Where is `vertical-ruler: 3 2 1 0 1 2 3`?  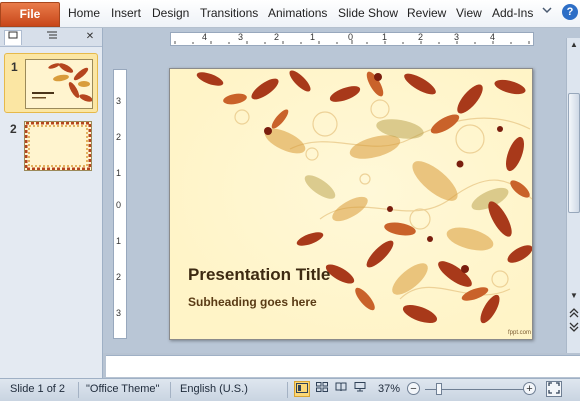 vertical-ruler: 3 2 1 0 1 2 3 is located at coordinates (120, 204).